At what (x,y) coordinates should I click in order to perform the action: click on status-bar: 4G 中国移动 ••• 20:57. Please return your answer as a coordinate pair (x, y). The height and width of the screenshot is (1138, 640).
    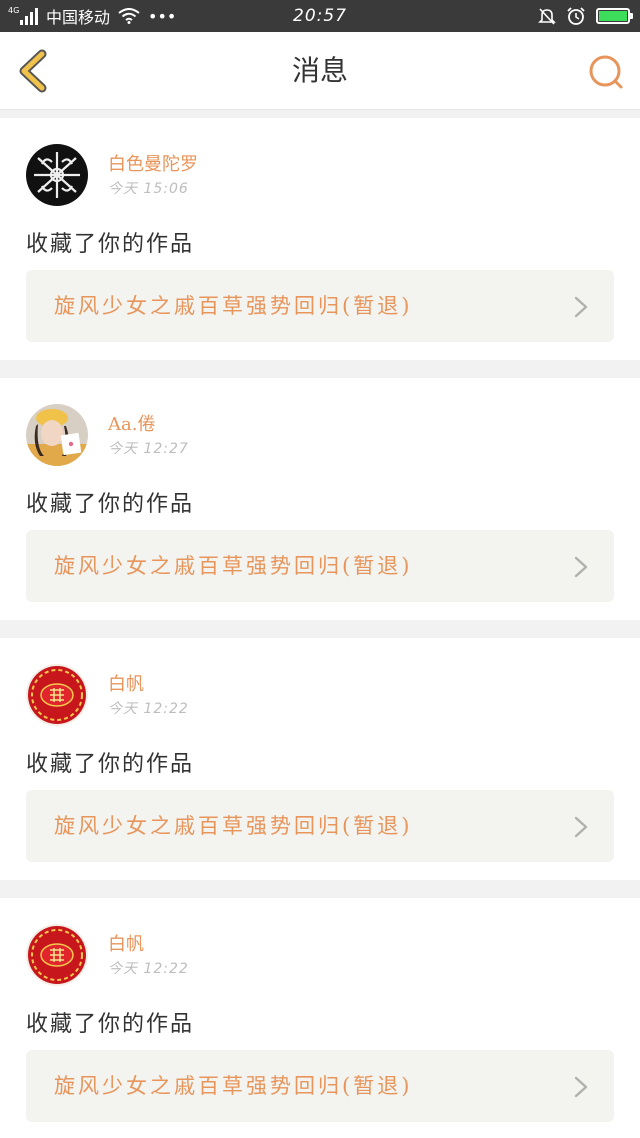
    Looking at the image, I should click on (320, 16).